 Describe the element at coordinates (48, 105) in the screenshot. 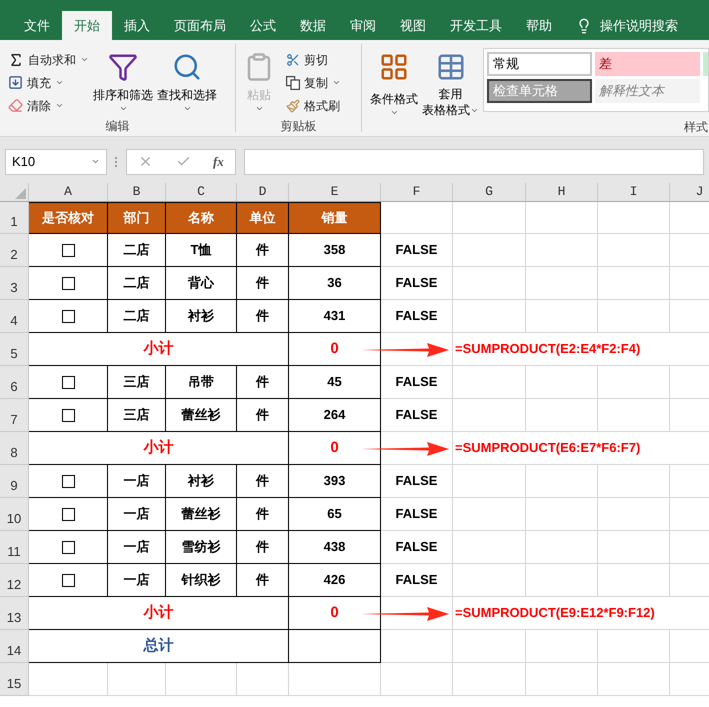

I see `ribbon-button: 清除` at that location.